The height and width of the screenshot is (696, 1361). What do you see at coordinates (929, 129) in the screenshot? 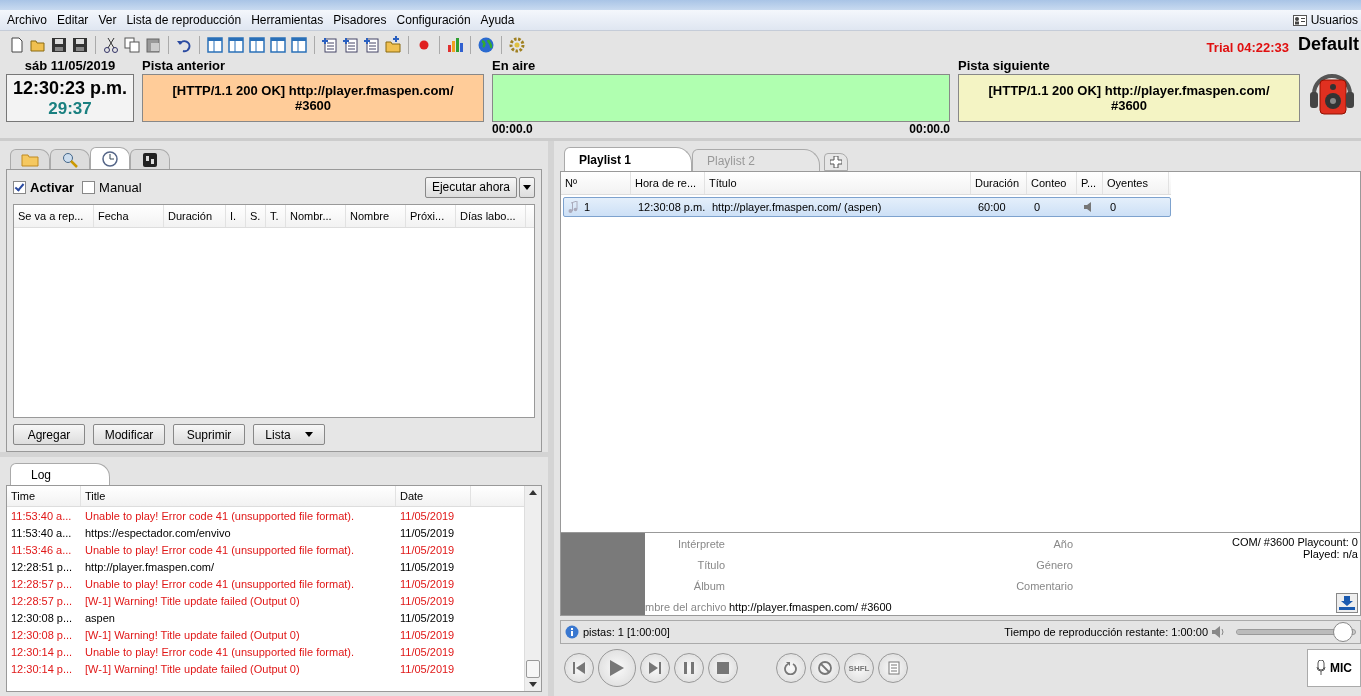
I see `remaining-time: 00:00.0` at bounding box center [929, 129].